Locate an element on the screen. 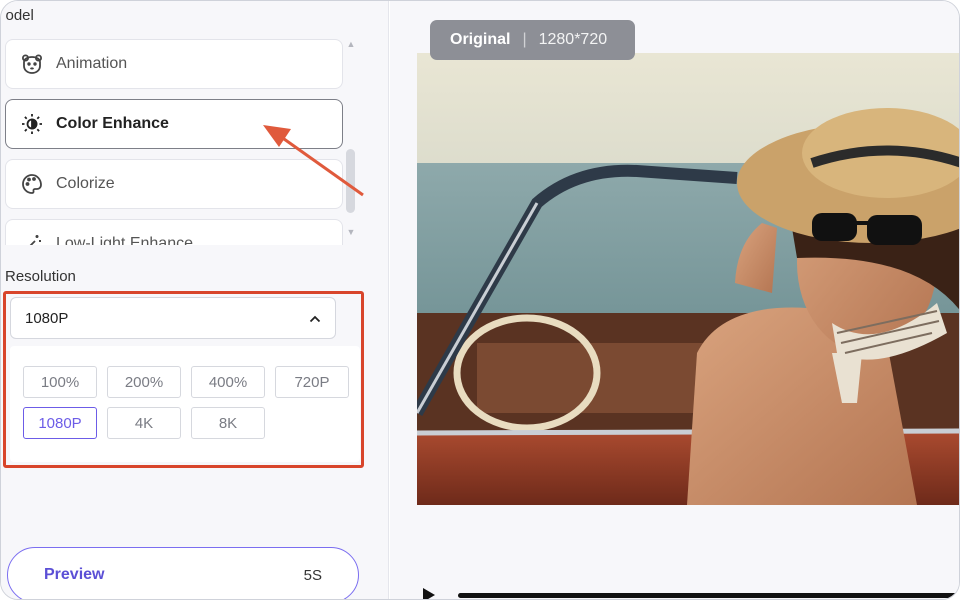 The height and width of the screenshot is (600, 960). model-section-title: Model is located at coordinates (19, 15).